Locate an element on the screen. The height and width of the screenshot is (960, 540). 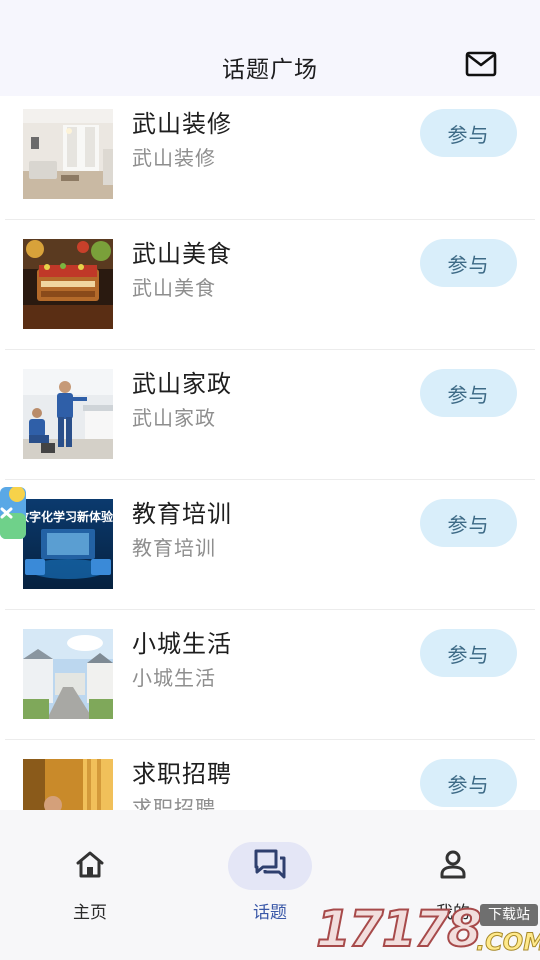
topic-subtitle: 武山家政 is located at coordinates (174, 418).